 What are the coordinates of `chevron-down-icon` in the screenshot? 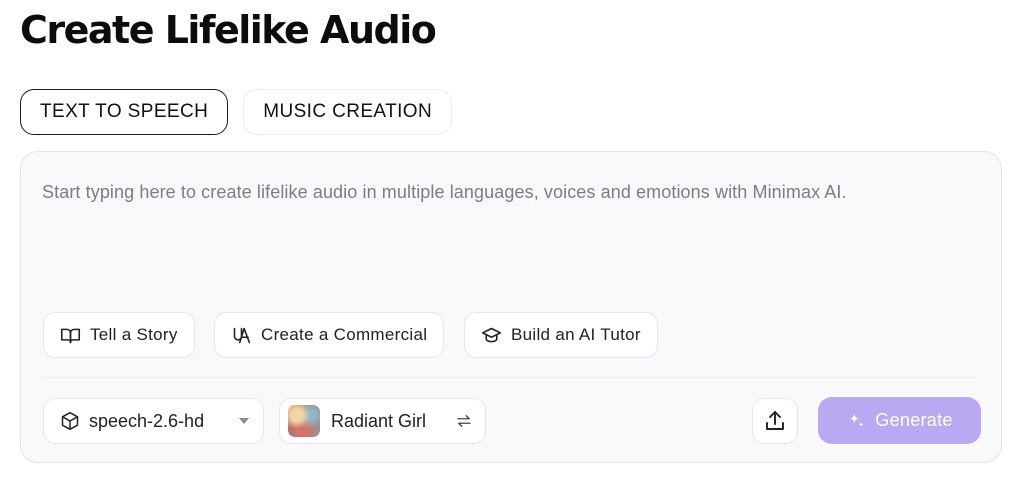 It's located at (244, 421).